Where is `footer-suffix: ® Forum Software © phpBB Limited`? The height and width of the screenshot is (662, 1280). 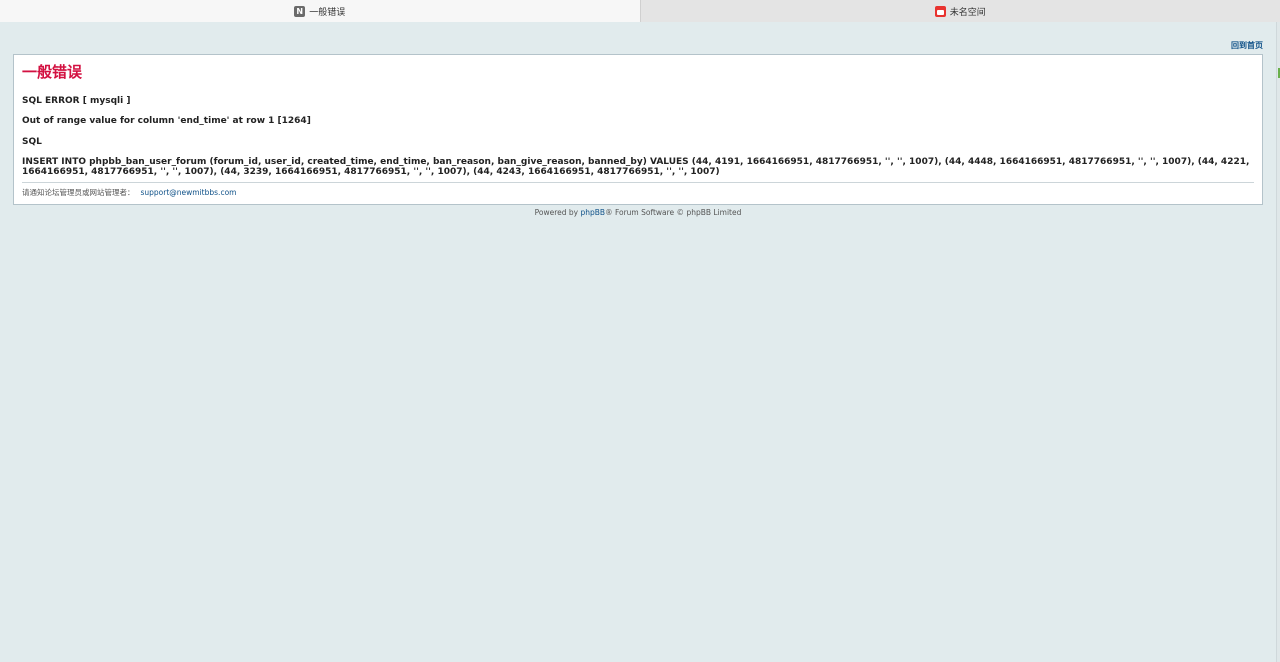 footer-suffix: ® Forum Software © phpBB Limited is located at coordinates (673, 212).